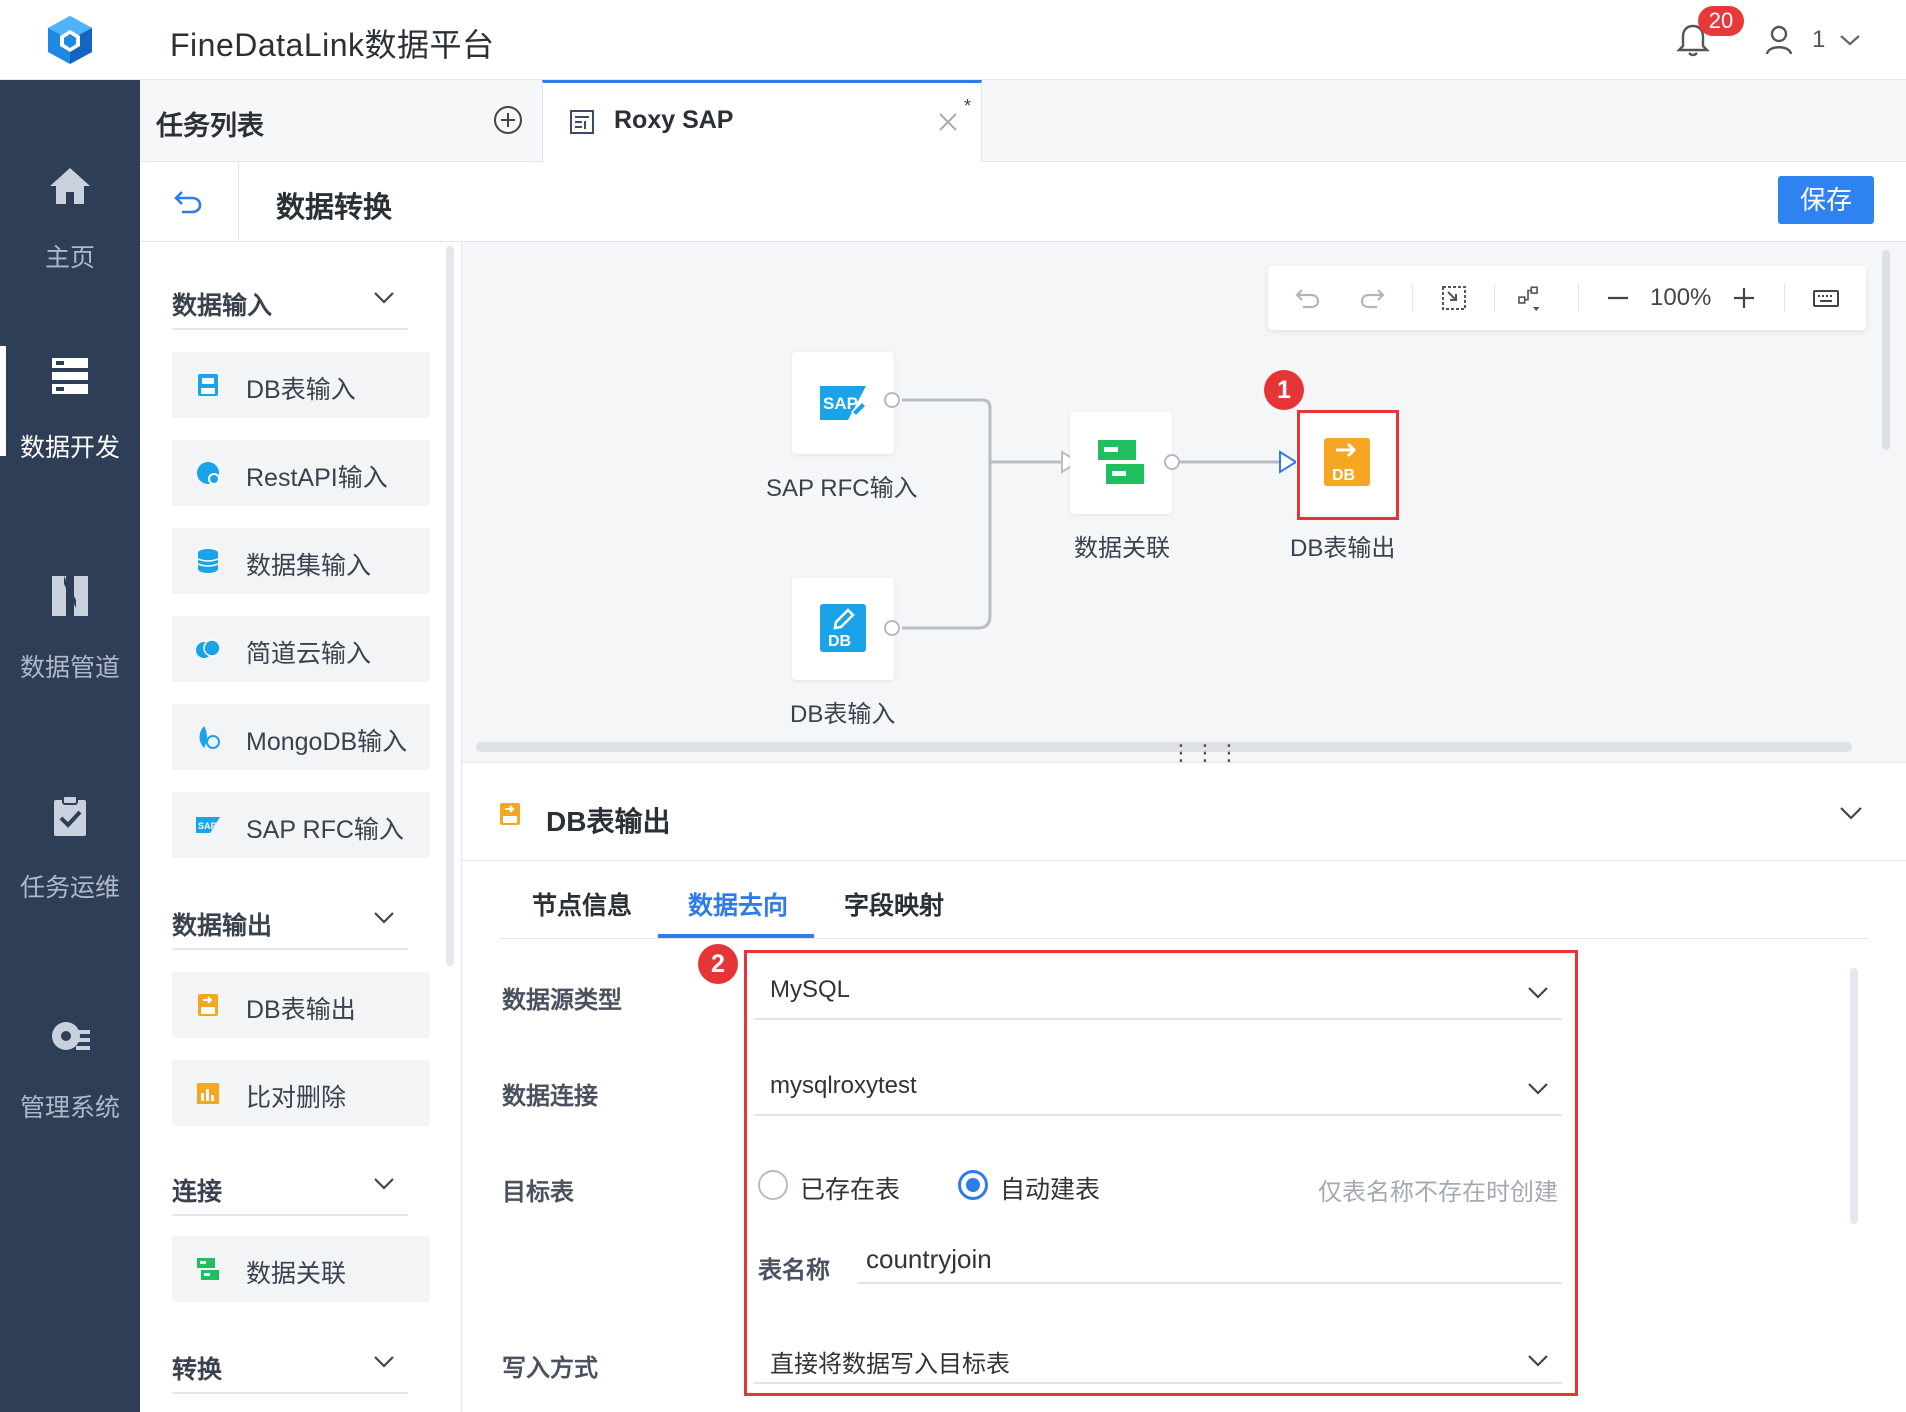  Describe the element at coordinates (208, 473) in the screenshot. I see `restapi-icon` at that location.